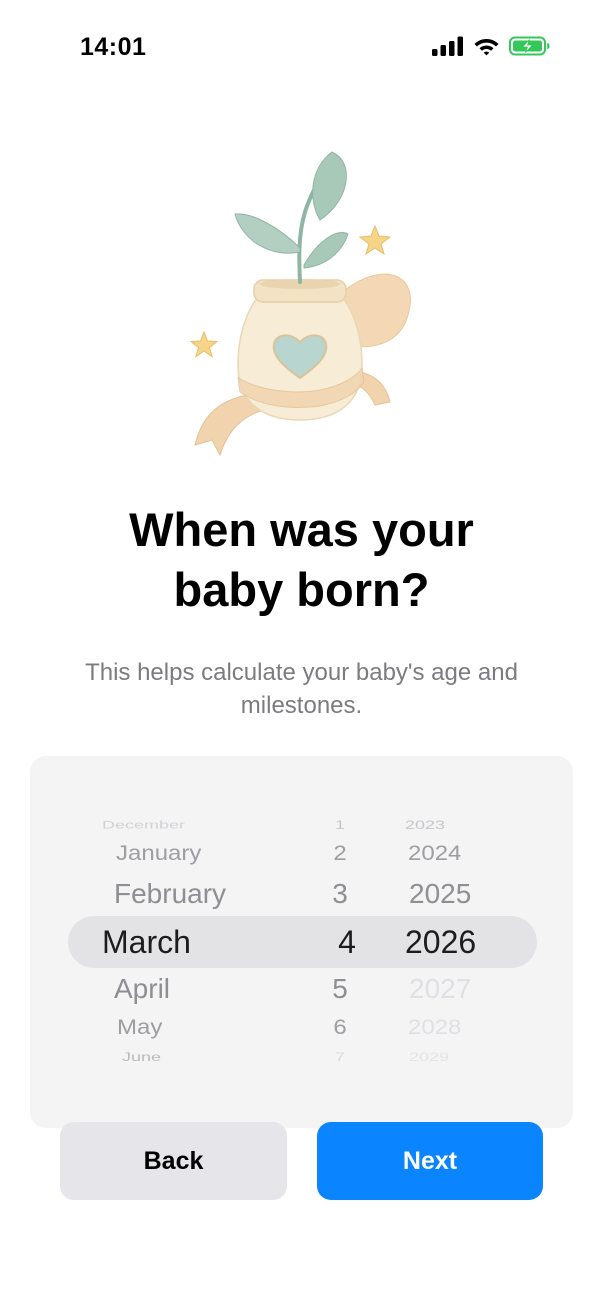 Image resolution: width=603 pixels, height=1311 pixels. What do you see at coordinates (340, 989) in the screenshot?
I see `day-option: 5` at bounding box center [340, 989].